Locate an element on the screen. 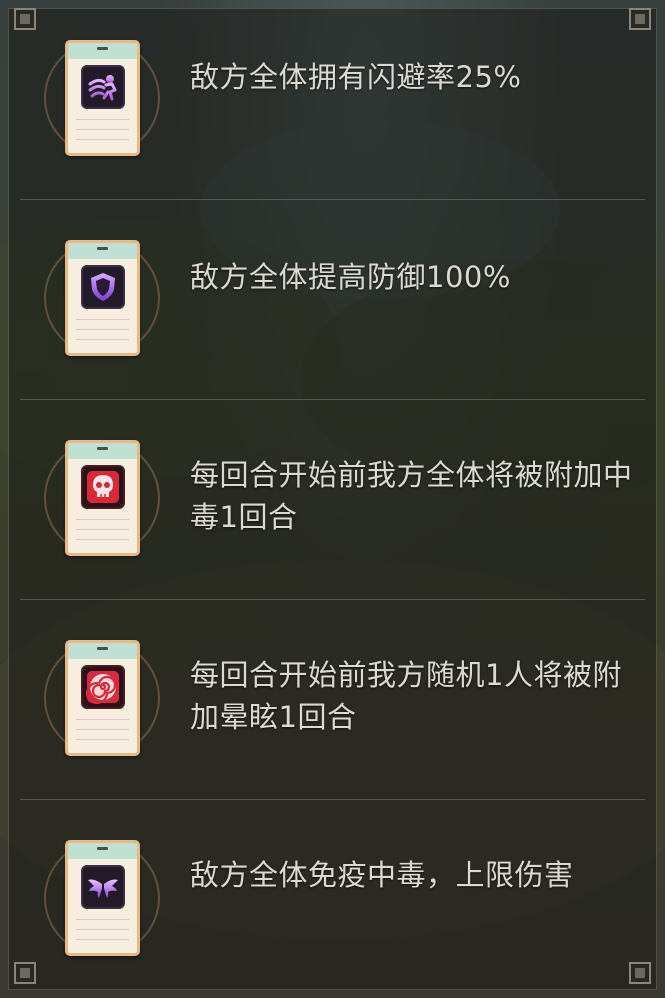 This screenshot has height=998, width=665. effect-text: 每回合开始前我方随机1人将被附加晕眩1回合 is located at coordinates (406, 696).